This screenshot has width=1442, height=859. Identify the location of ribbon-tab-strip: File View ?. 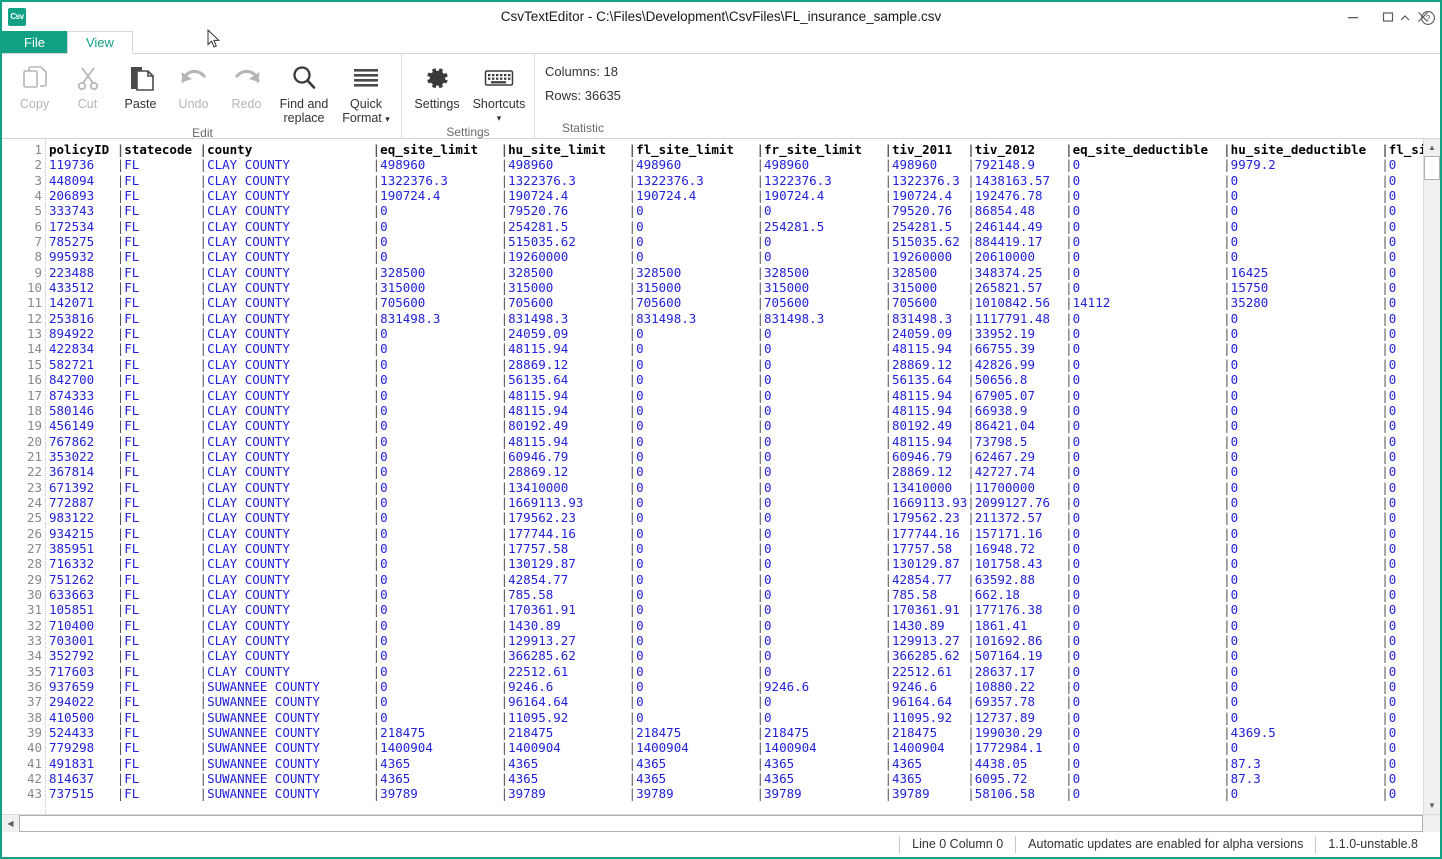
(721, 32).